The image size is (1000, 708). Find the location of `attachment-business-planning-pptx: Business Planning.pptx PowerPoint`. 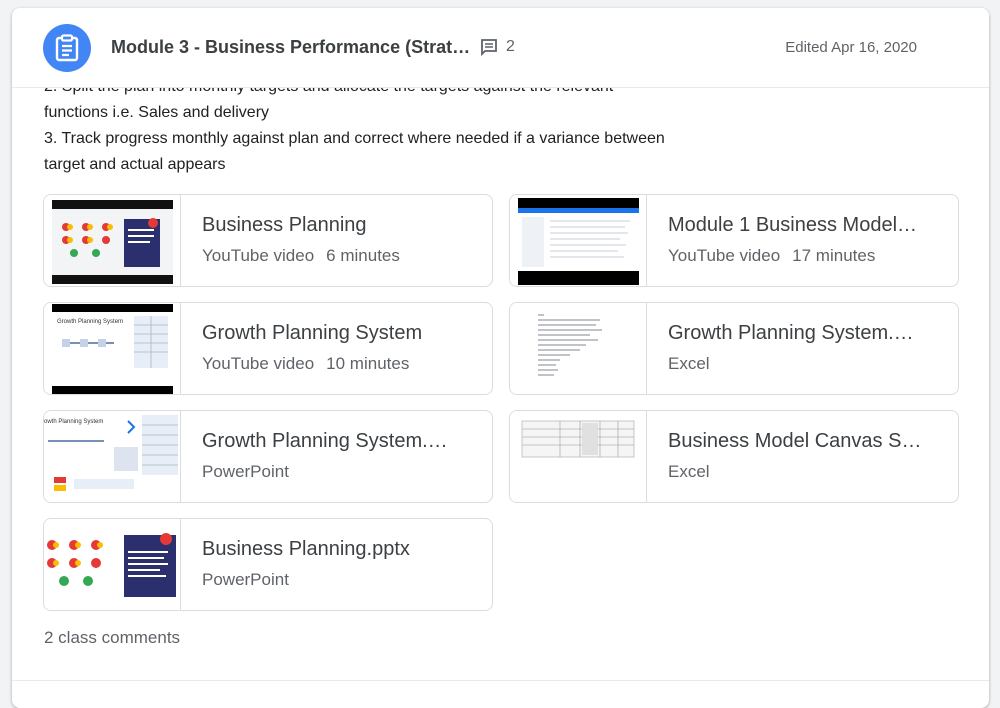

attachment-business-planning-pptx: Business Planning.pptx PowerPoint is located at coordinates (268, 564).